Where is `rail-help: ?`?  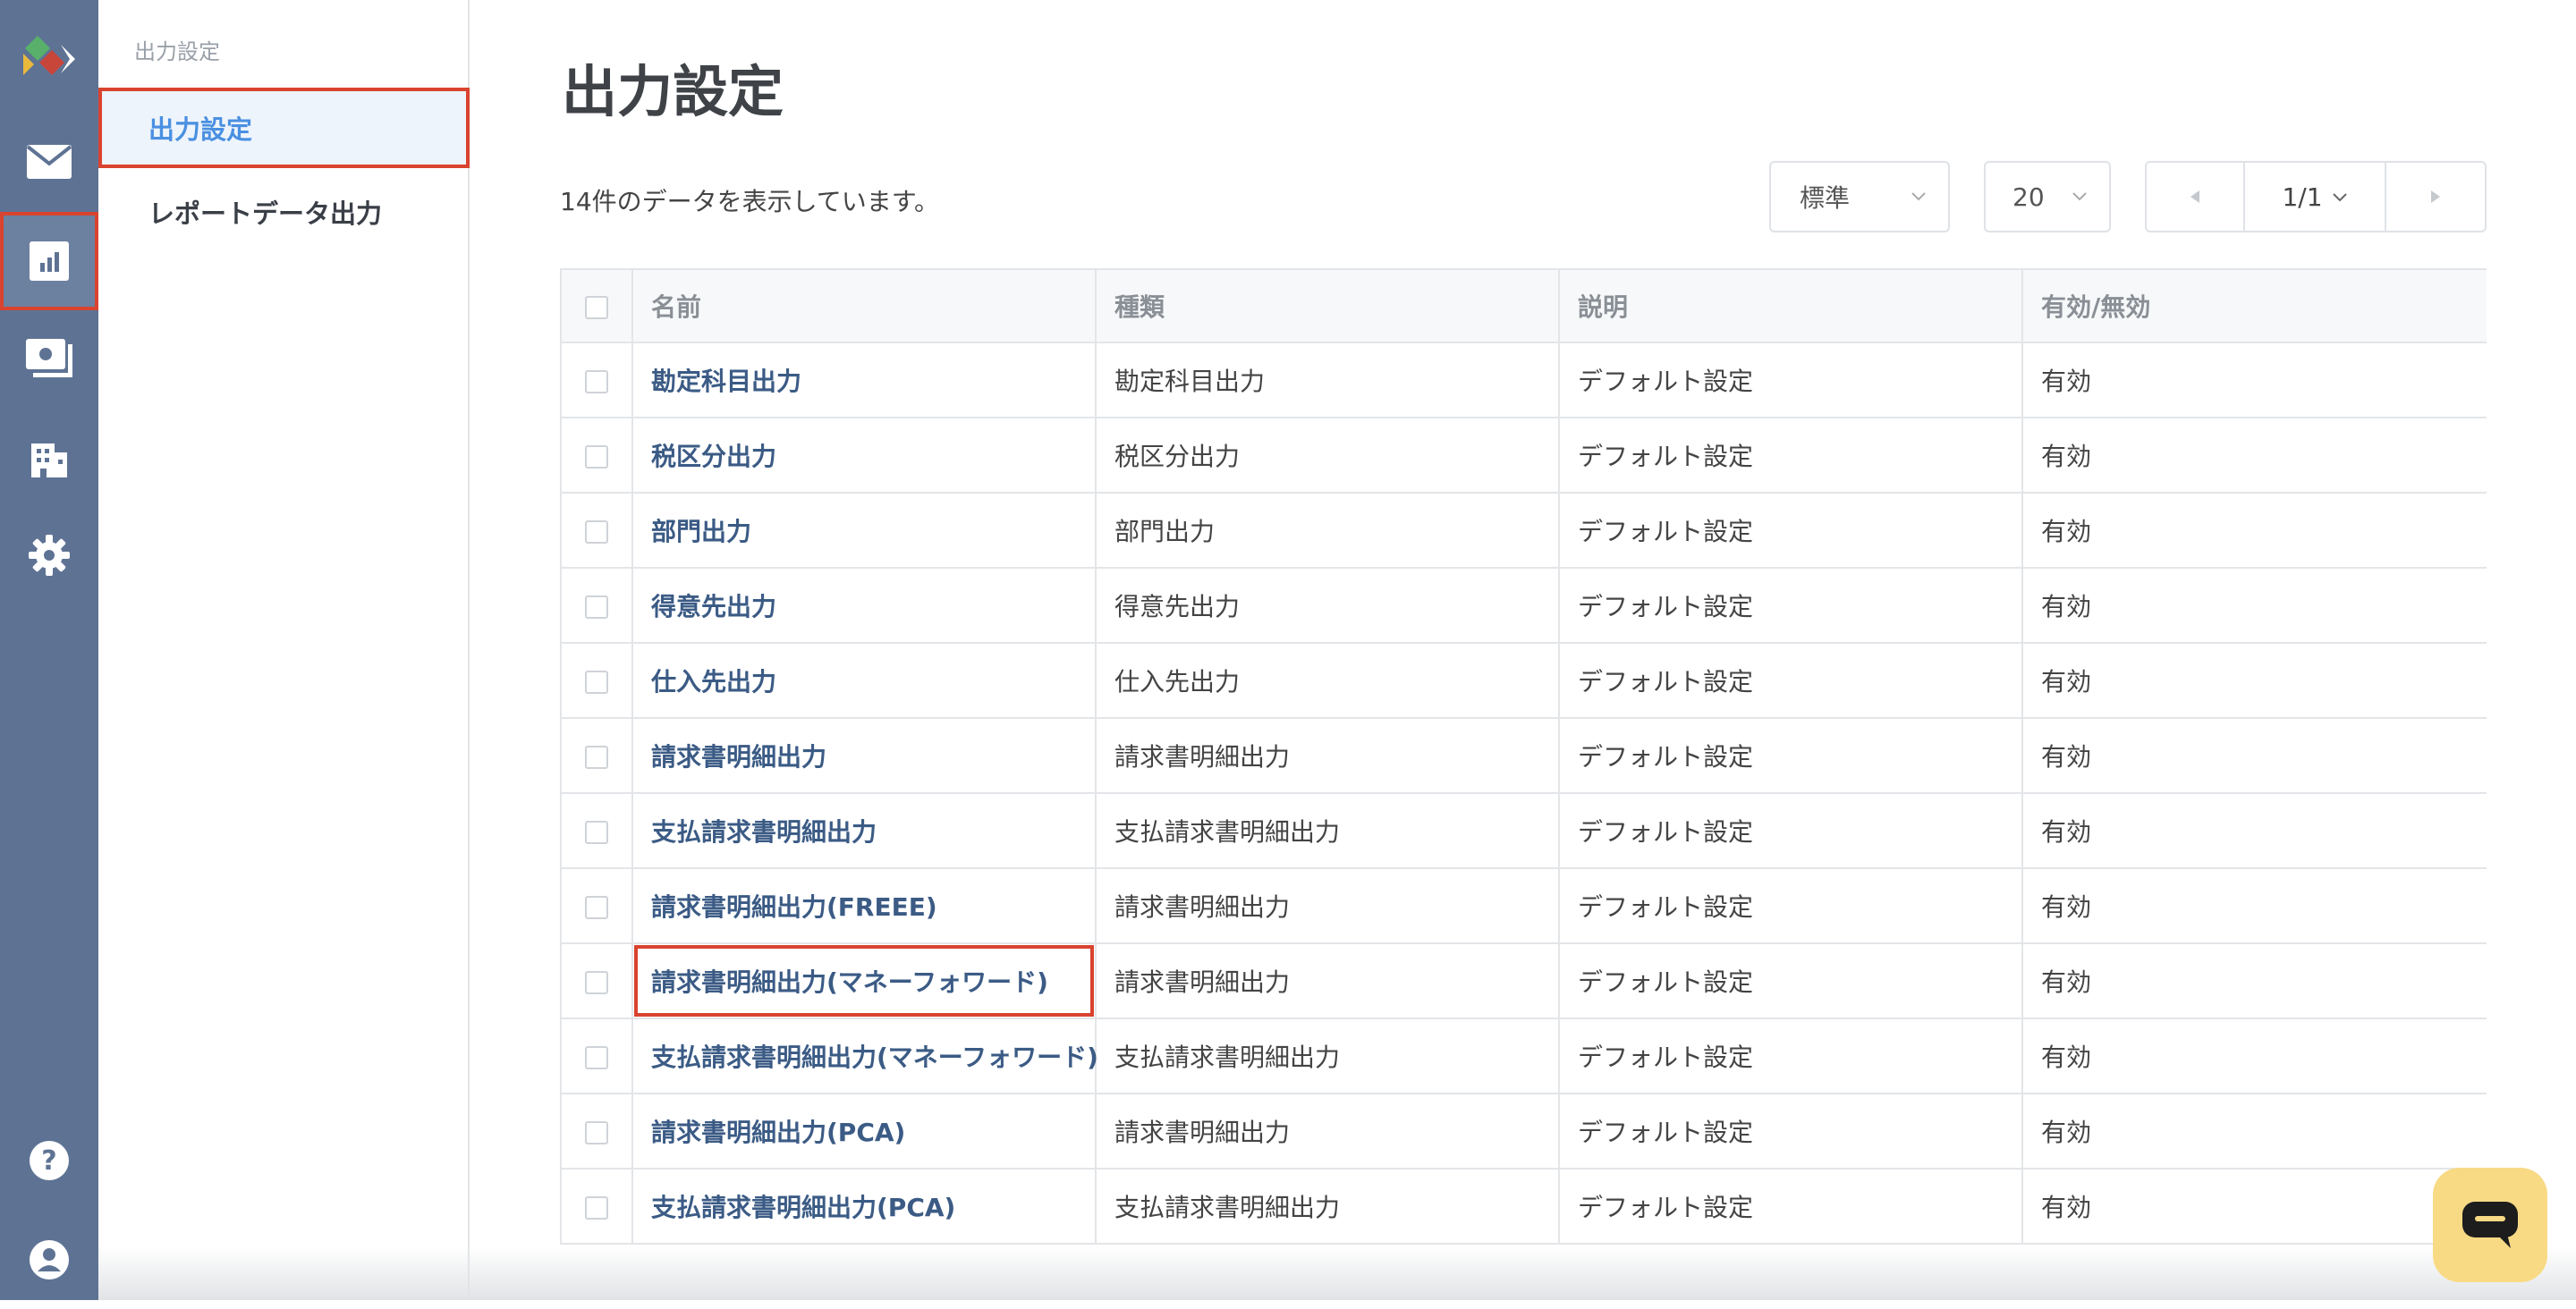
rail-help: ? is located at coordinates (49, 1160).